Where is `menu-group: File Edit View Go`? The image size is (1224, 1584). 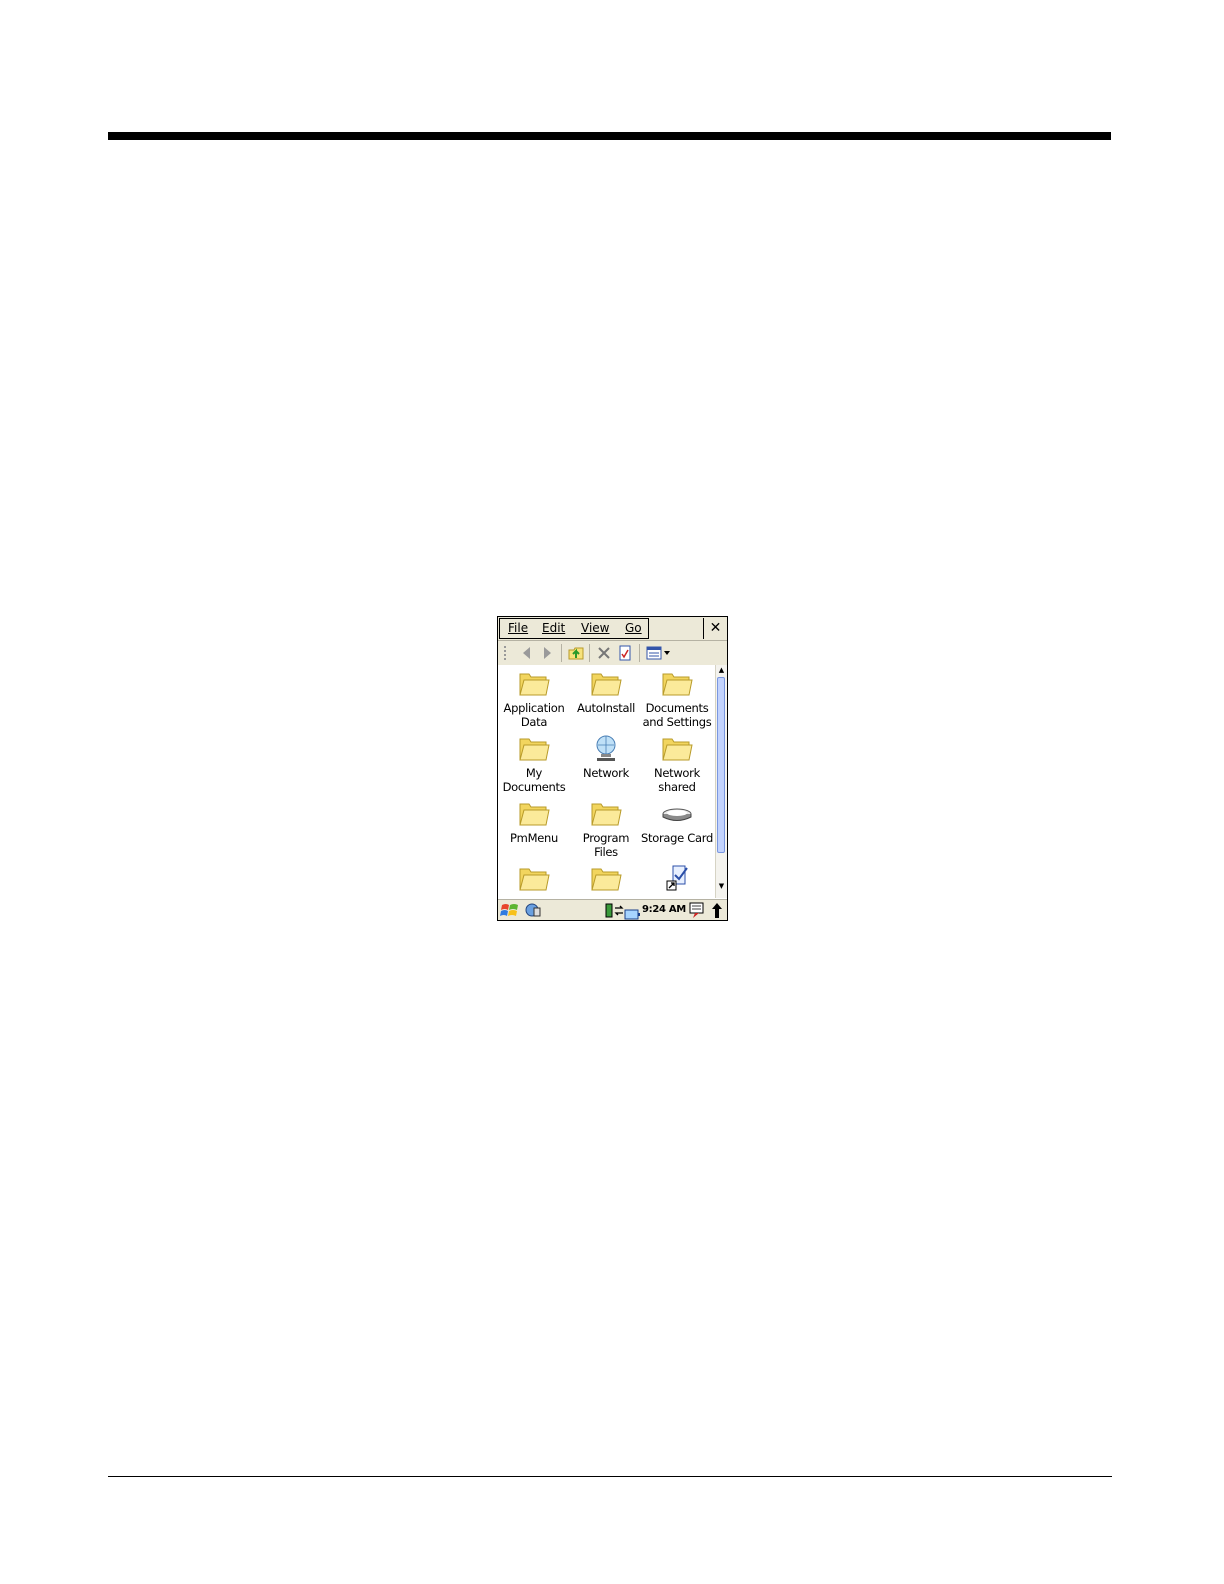 menu-group: File Edit View Go is located at coordinates (574, 628).